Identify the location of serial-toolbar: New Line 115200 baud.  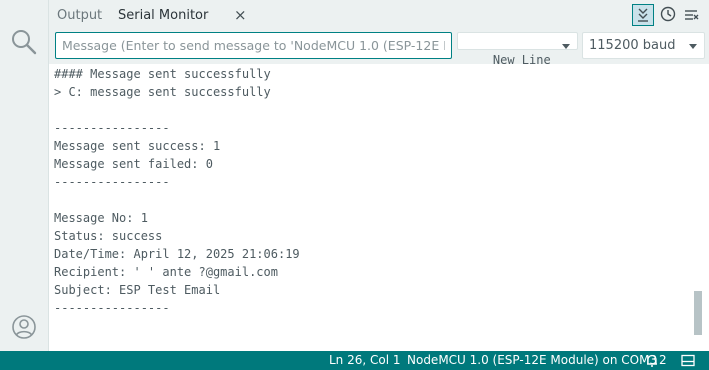
(379, 48).